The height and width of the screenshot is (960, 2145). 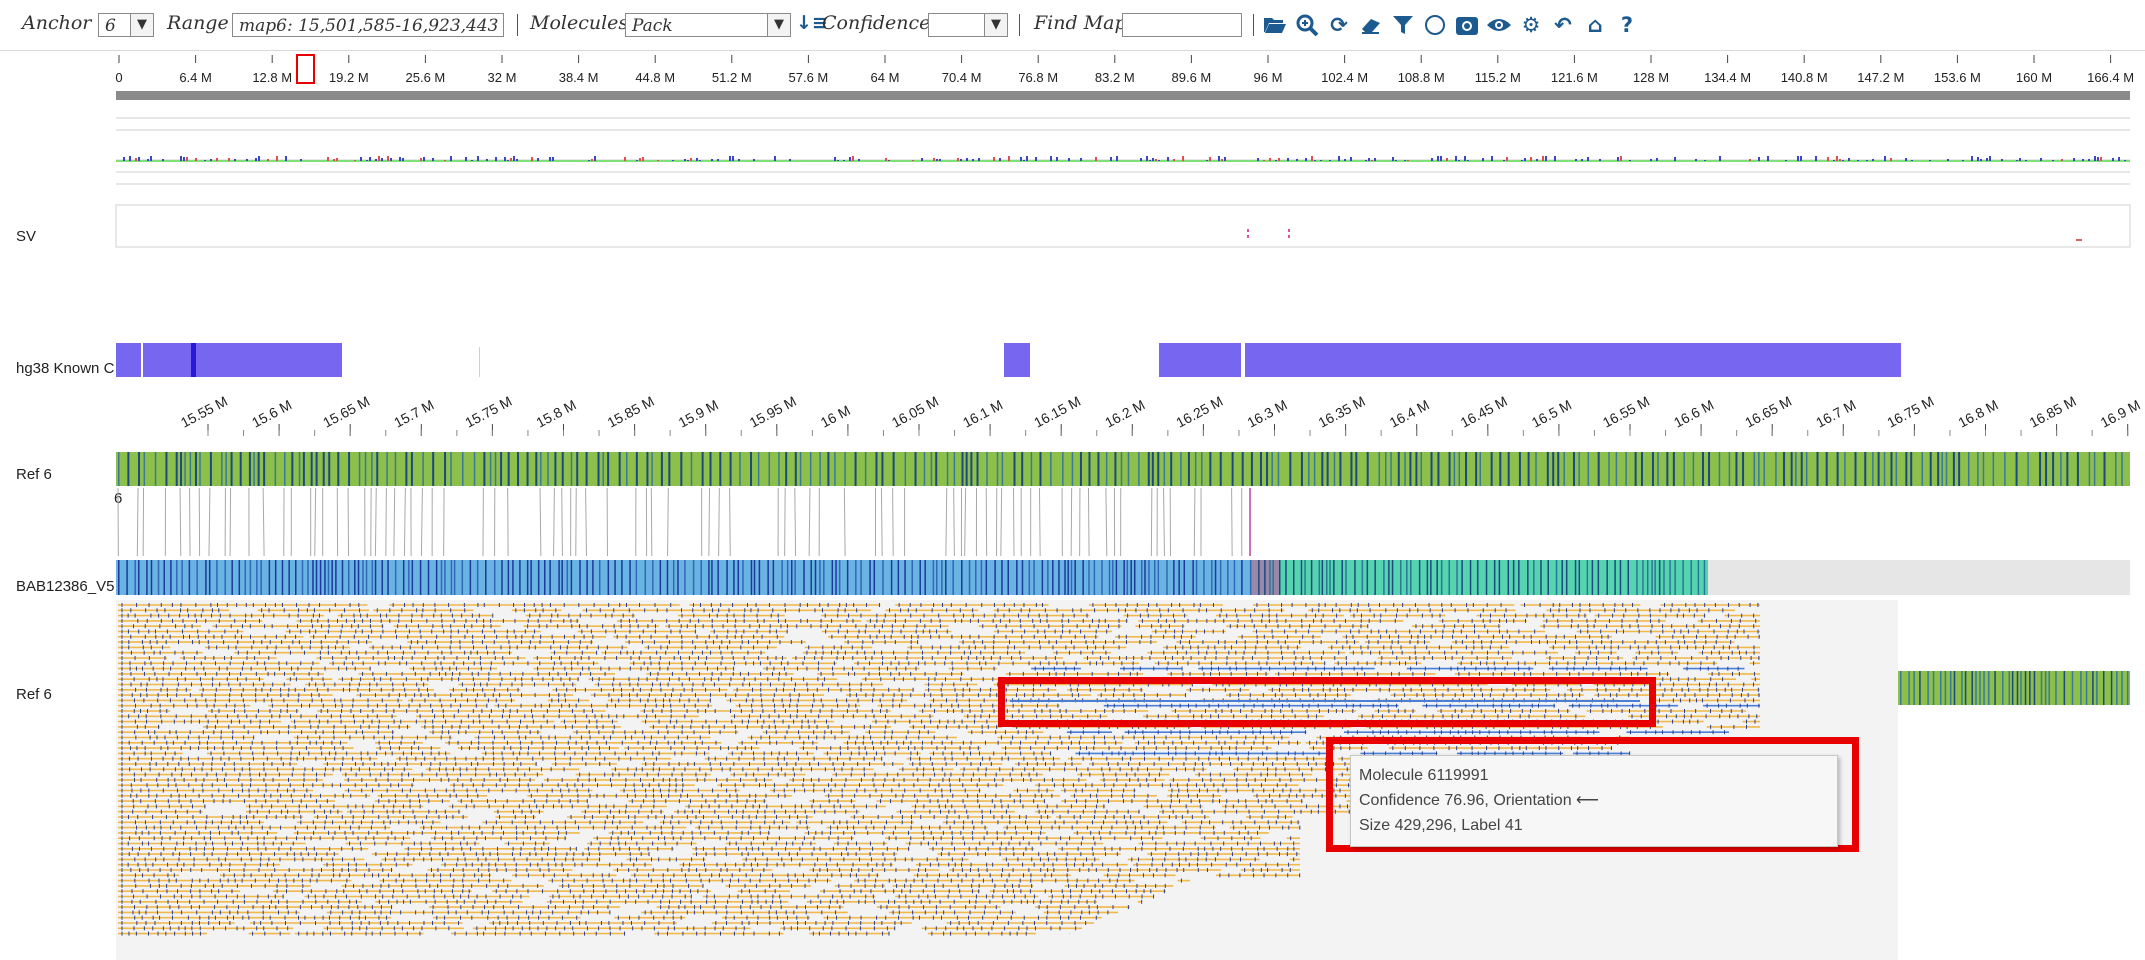 I want to click on detail-axis-tick-label: 16.35 M, so click(x=1341, y=412).